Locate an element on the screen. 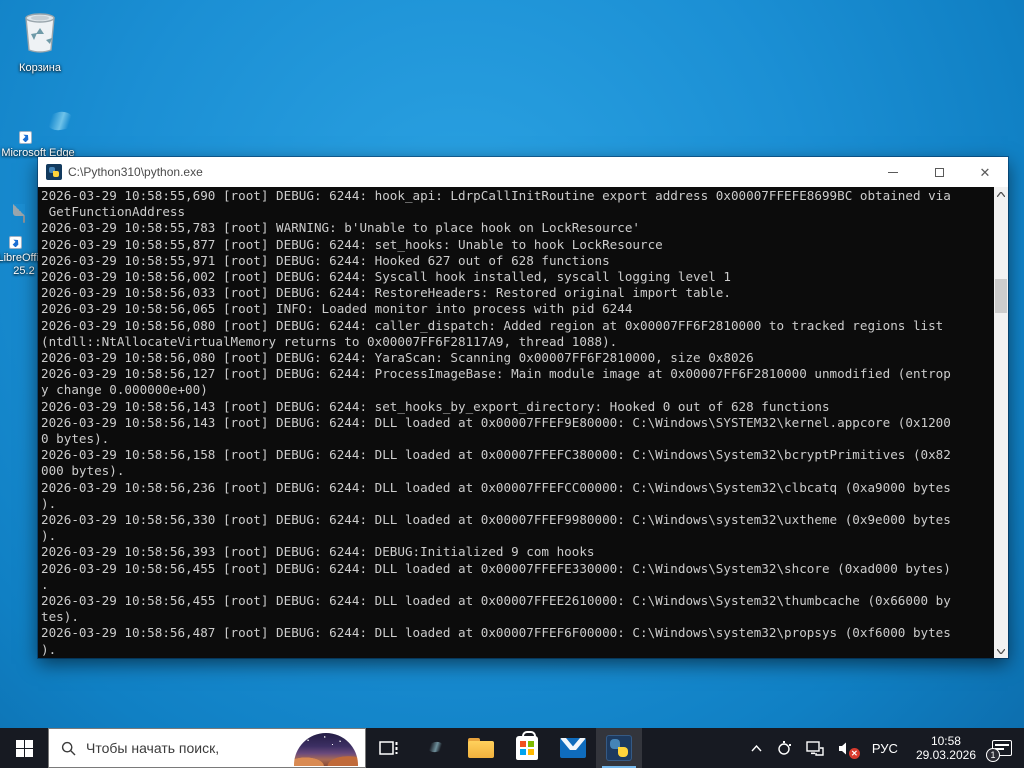 The image size is (1024, 768). tray-status-button is located at coordinates (784, 748).